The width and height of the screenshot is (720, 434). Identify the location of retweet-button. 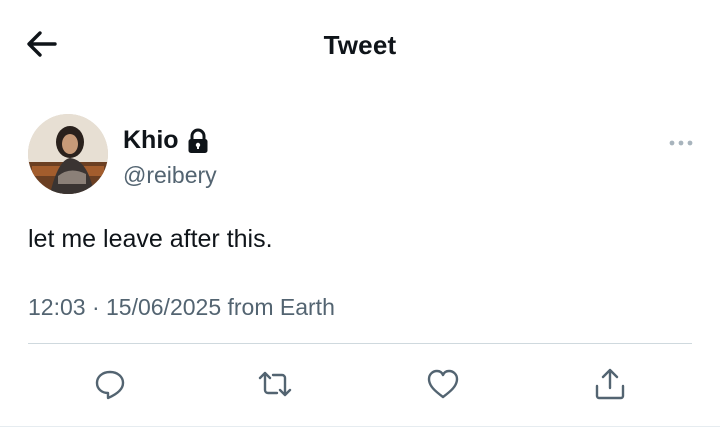
(275, 384).